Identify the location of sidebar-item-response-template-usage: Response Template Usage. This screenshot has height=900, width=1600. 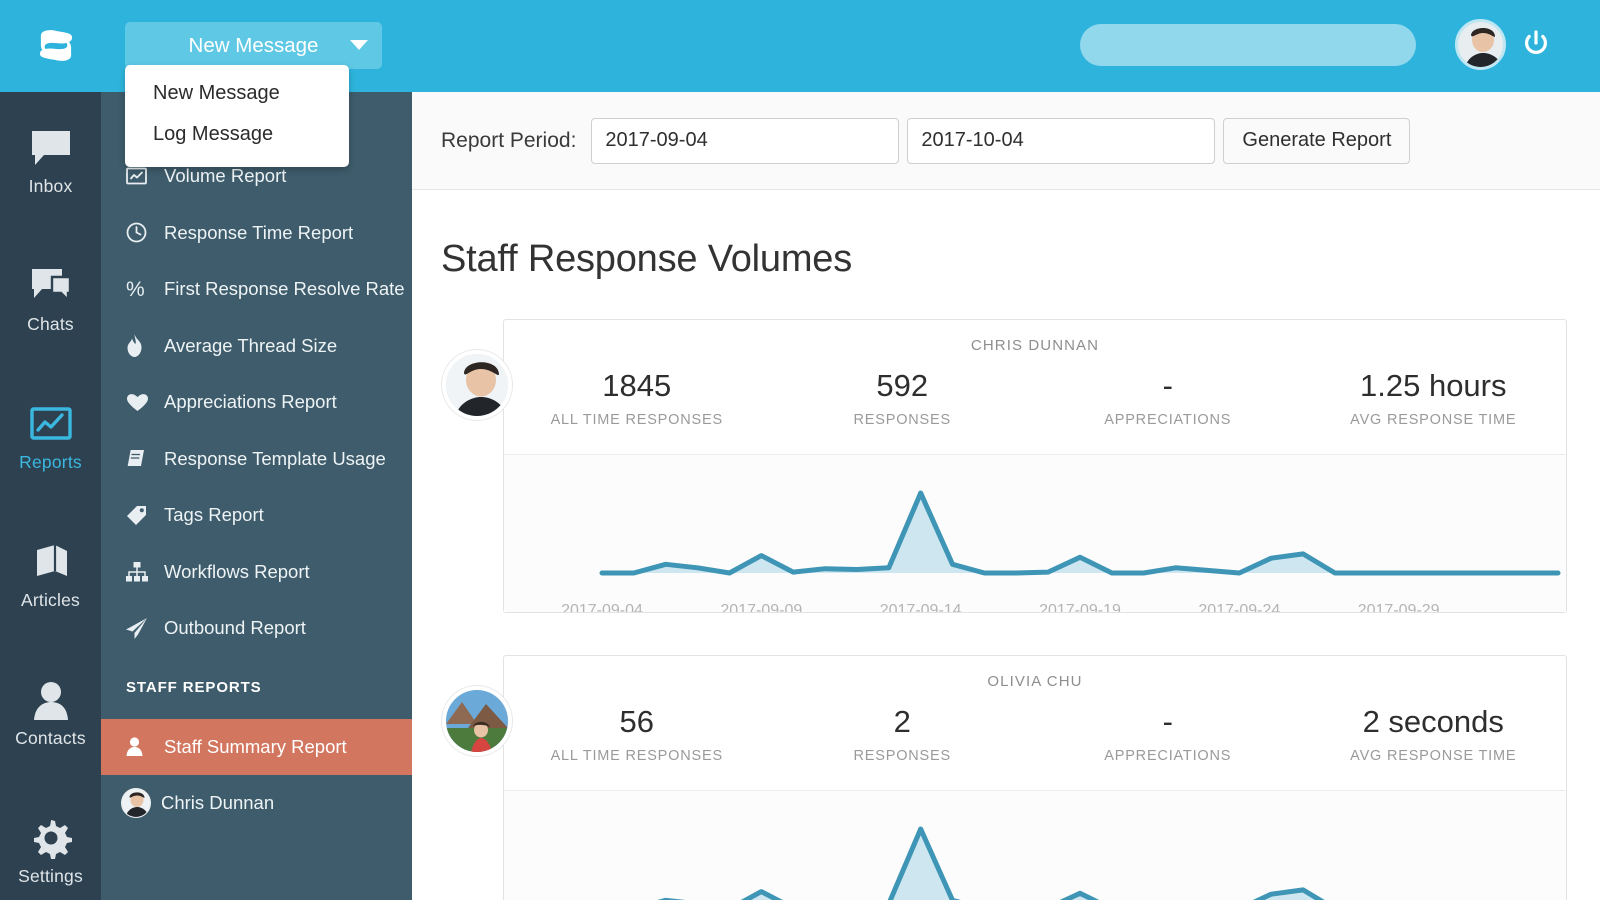
(256, 459).